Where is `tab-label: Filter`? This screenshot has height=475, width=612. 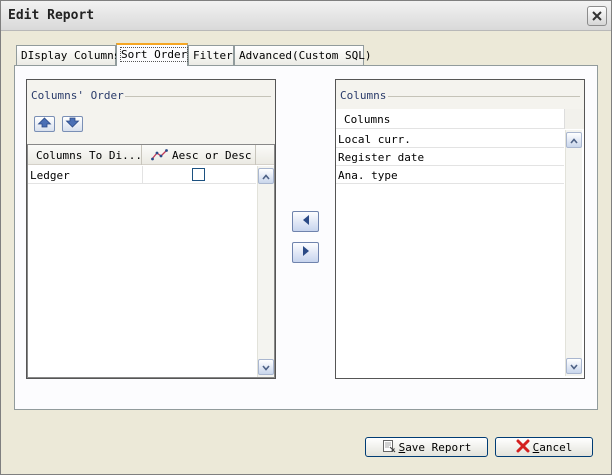
tab-label: Filter is located at coordinates (213, 55).